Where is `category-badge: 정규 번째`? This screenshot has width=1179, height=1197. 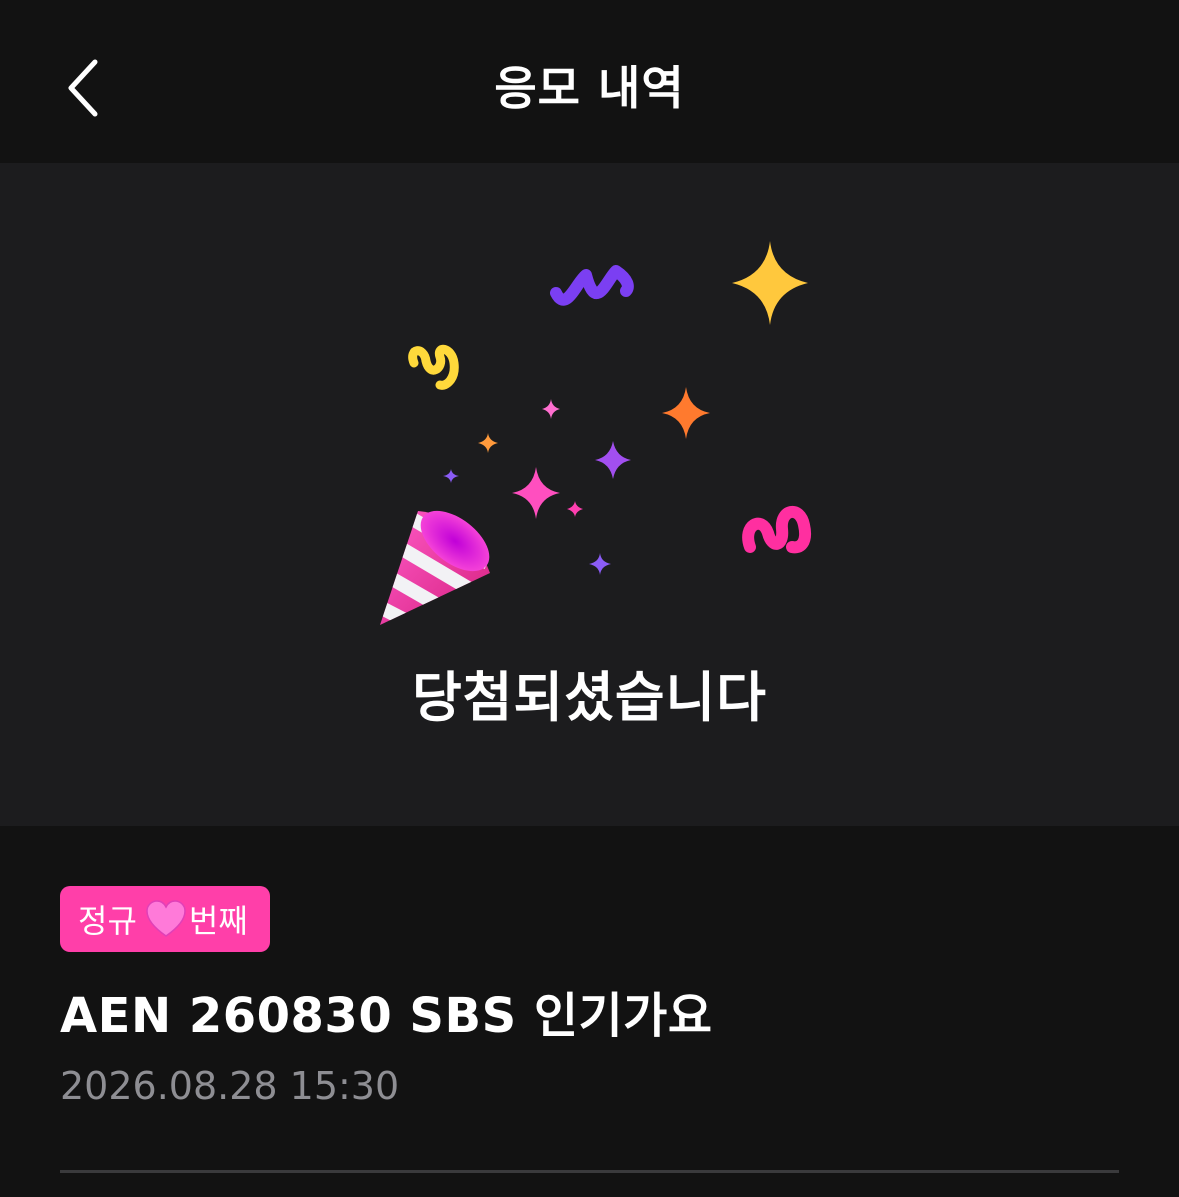 category-badge: 정규 번째 is located at coordinates (165, 919).